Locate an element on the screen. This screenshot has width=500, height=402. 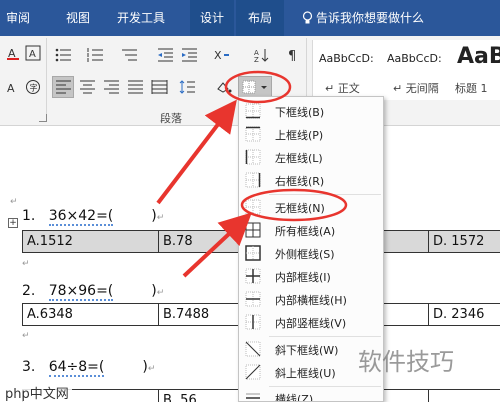
ribbon-tab-bar: 审阅 视图 开发工具 设计 布局 告诉我你想要做什么 is located at coordinates (250, 18).